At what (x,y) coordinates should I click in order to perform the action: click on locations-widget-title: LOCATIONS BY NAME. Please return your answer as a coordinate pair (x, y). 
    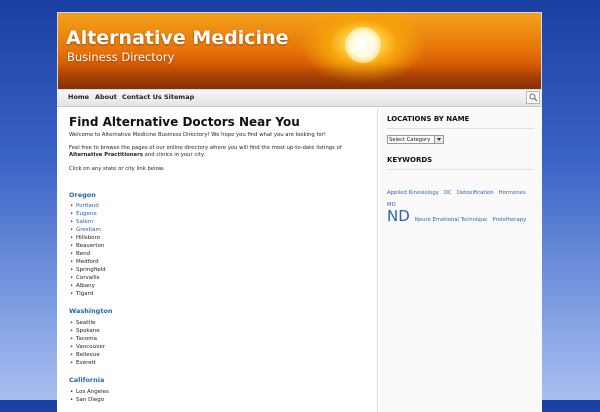
    Looking at the image, I should click on (428, 119).